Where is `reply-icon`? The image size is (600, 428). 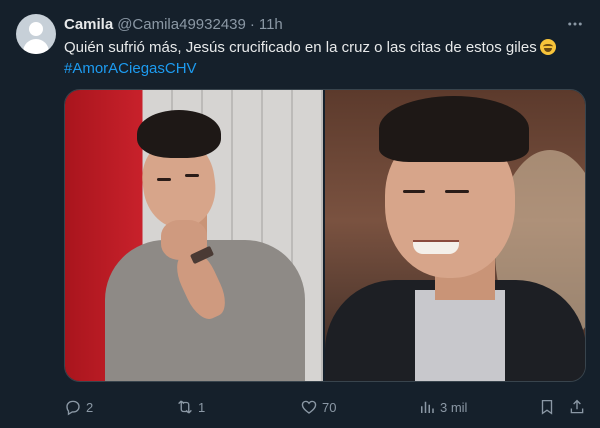
reply-icon is located at coordinates (73, 408).